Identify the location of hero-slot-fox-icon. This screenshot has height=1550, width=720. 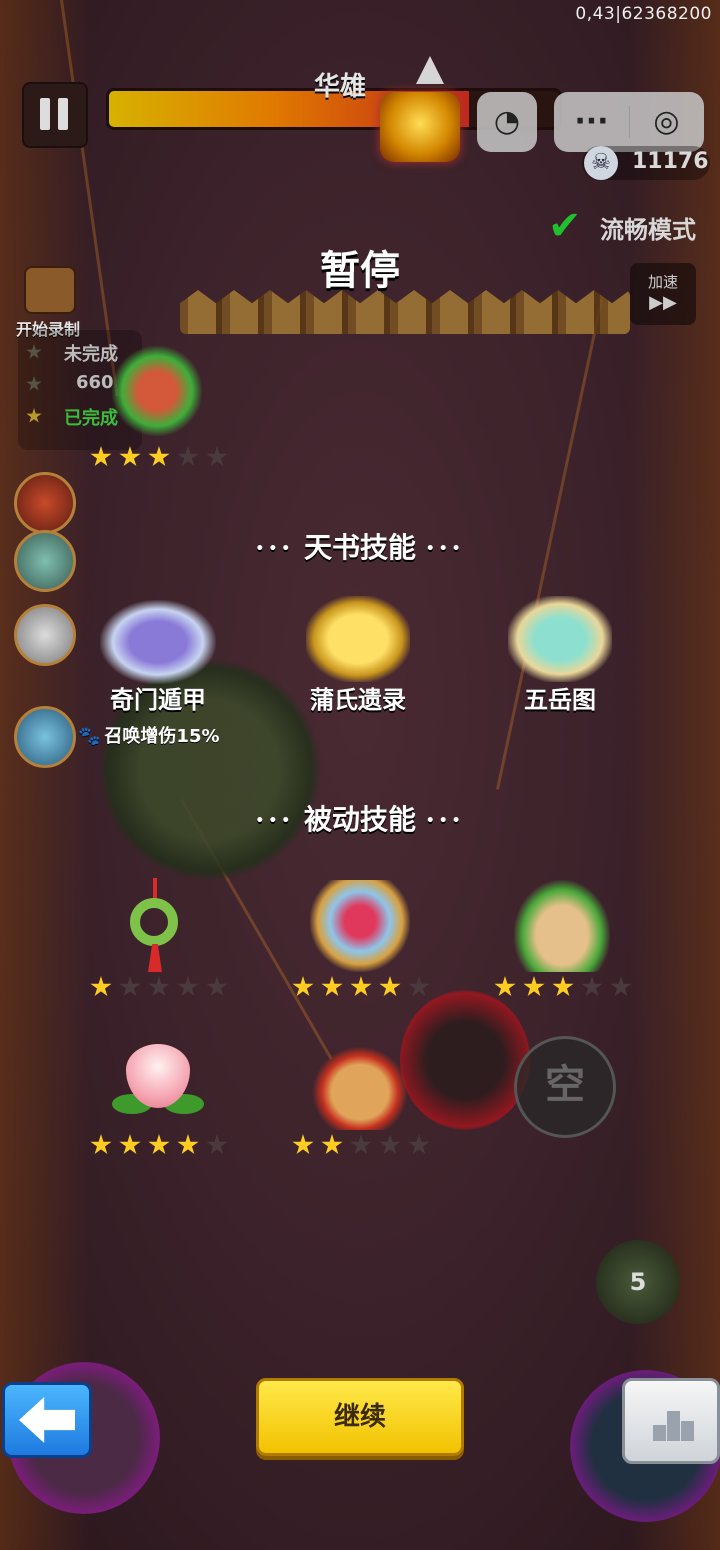
(45, 503).